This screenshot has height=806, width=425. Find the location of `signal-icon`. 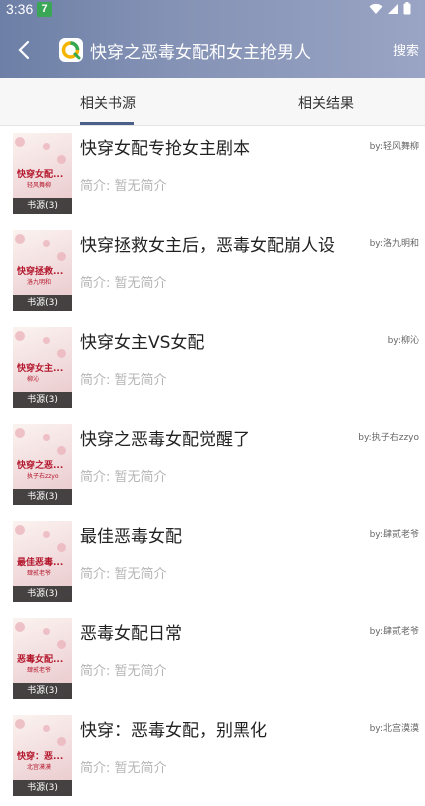

signal-icon is located at coordinates (393, 8).